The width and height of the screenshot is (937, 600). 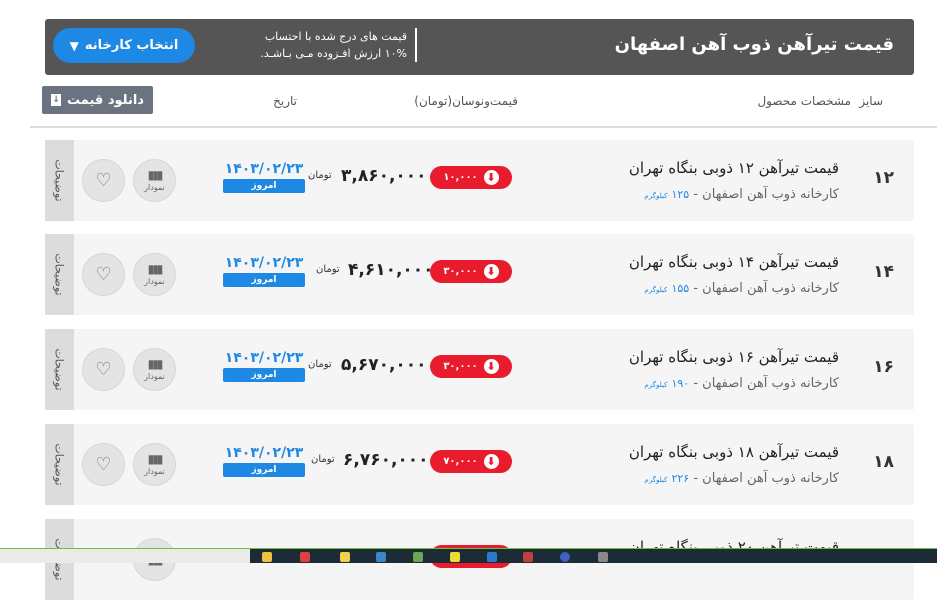 I want to click on weight-value: ۱۵۵, so click(x=680, y=288).